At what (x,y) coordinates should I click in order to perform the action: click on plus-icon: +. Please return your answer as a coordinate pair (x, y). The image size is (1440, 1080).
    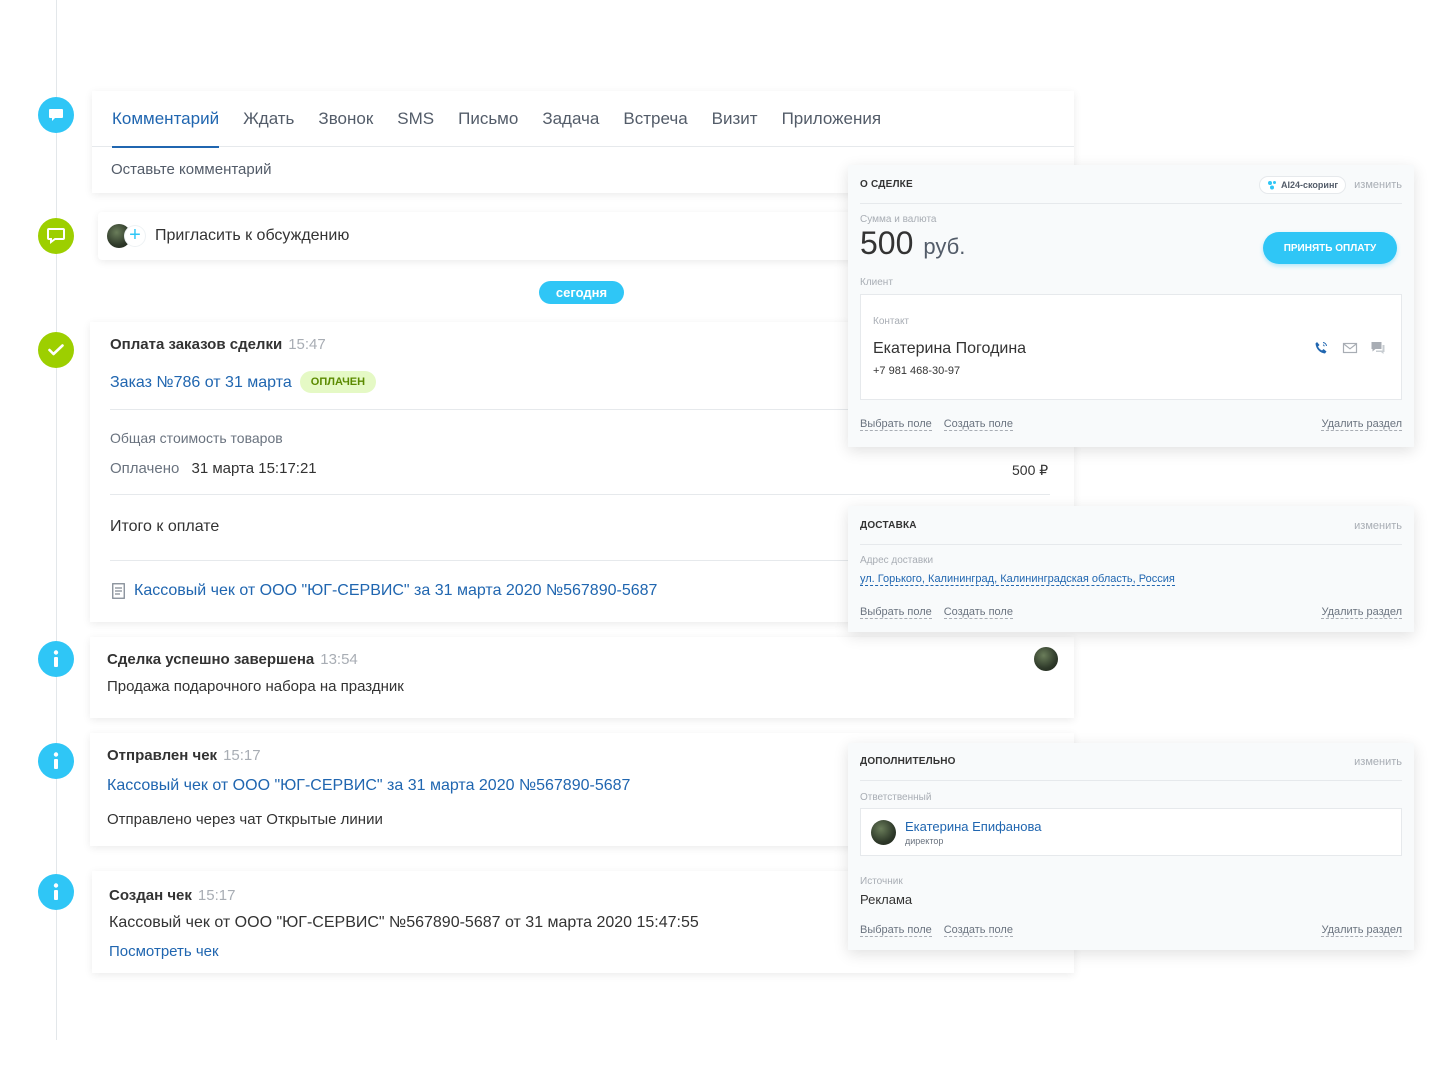
    Looking at the image, I should click on (135, 235).